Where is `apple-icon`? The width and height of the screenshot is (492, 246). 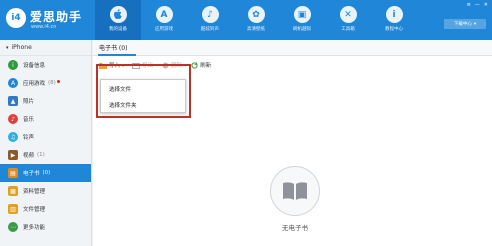 apple-icon is located at coordinates (118, 14).